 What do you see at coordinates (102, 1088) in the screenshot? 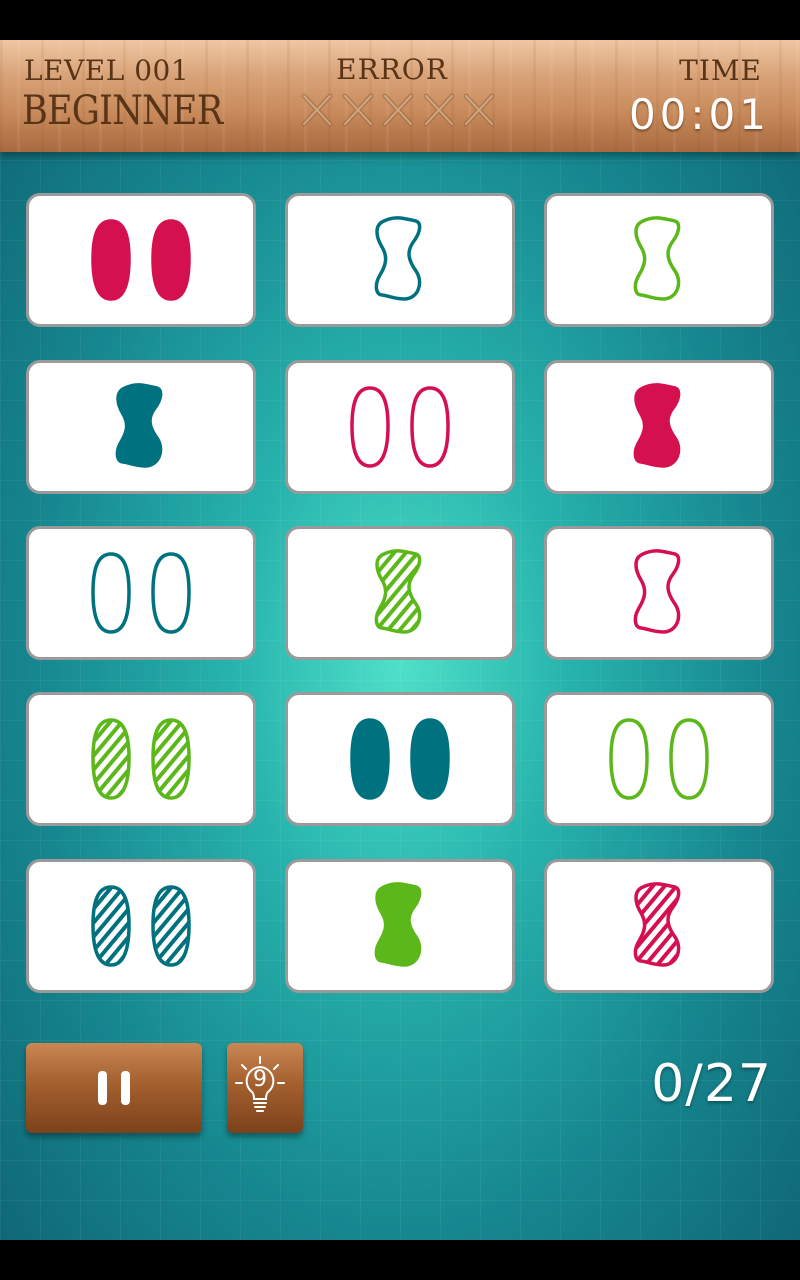
I see `pause-icon` at bounding box center [102, 1088].